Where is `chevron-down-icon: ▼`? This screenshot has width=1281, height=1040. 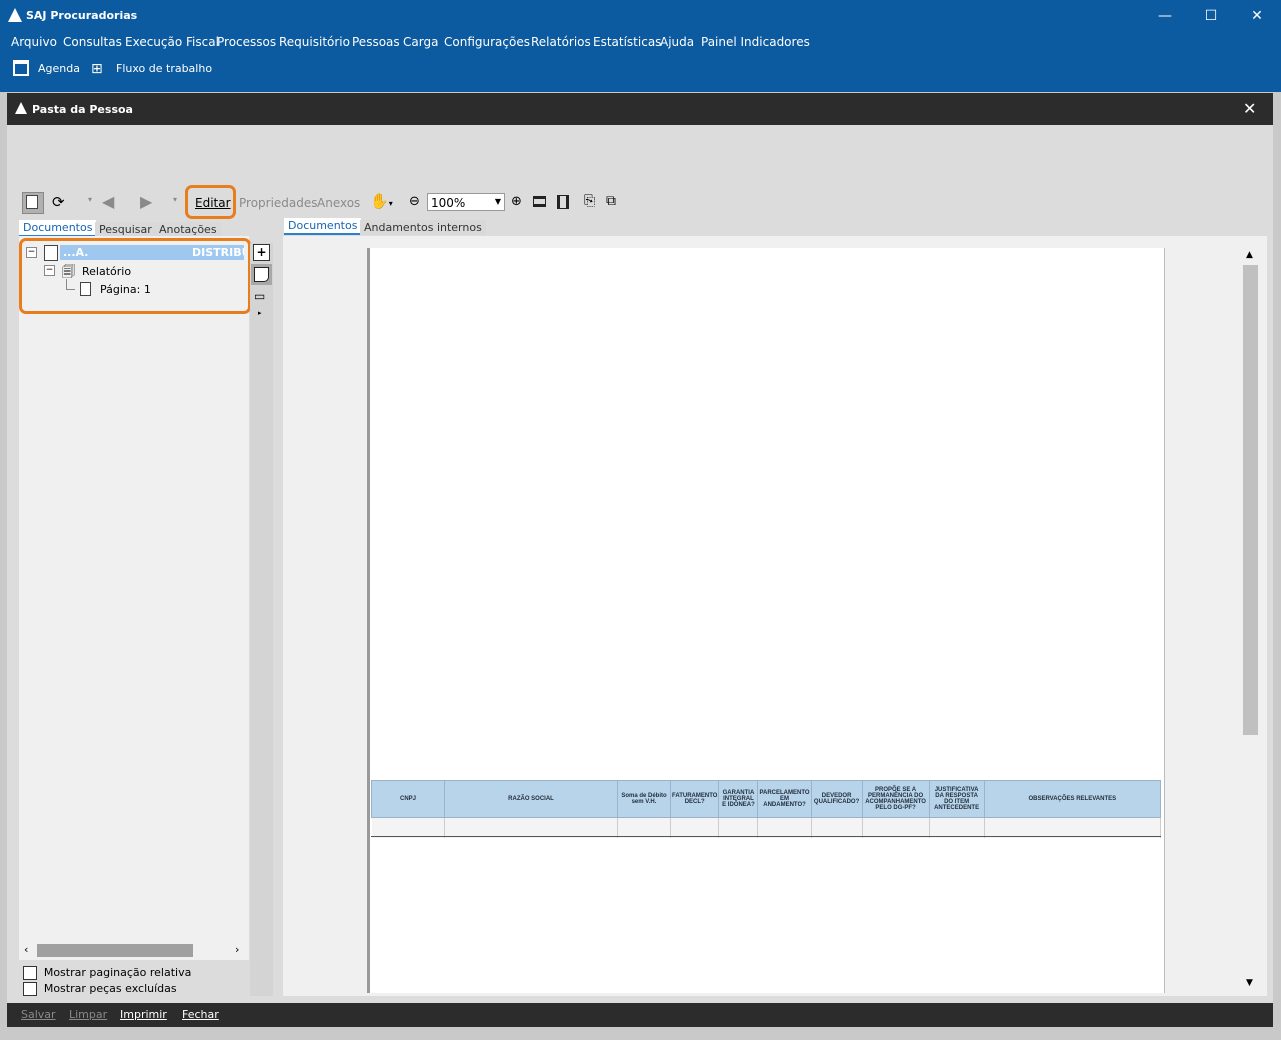 chevron-down-icon: ▼ is located at coordinates (497, 201).